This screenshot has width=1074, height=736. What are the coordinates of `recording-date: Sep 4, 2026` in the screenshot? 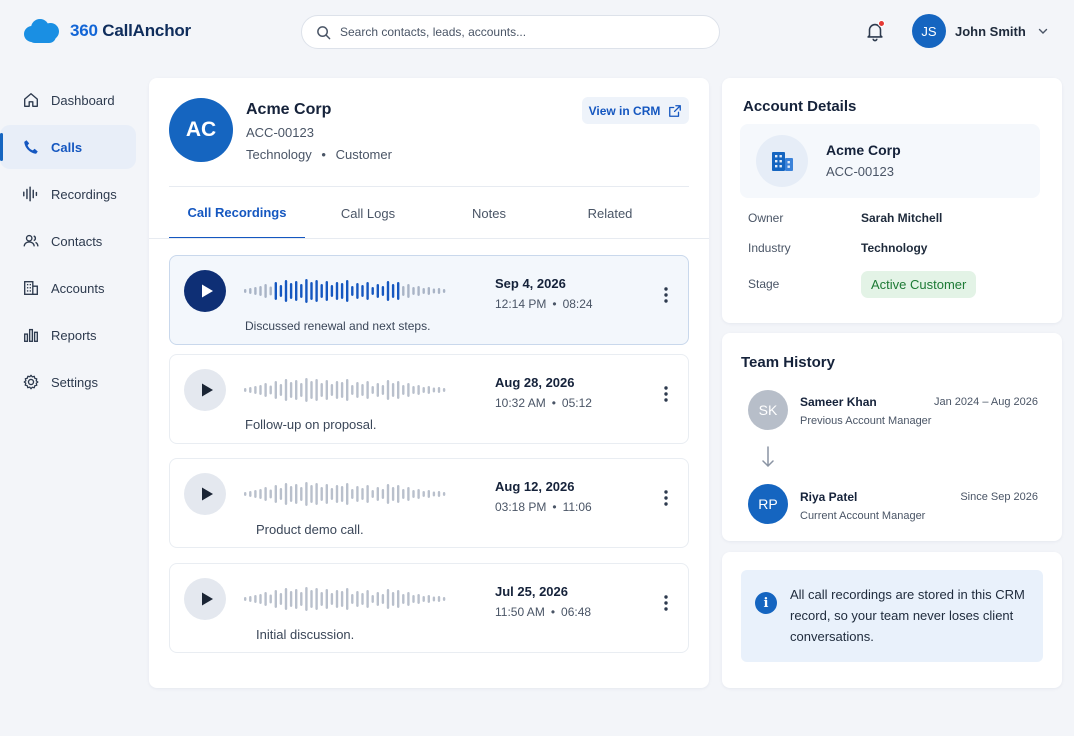 It's located at (530, 283).